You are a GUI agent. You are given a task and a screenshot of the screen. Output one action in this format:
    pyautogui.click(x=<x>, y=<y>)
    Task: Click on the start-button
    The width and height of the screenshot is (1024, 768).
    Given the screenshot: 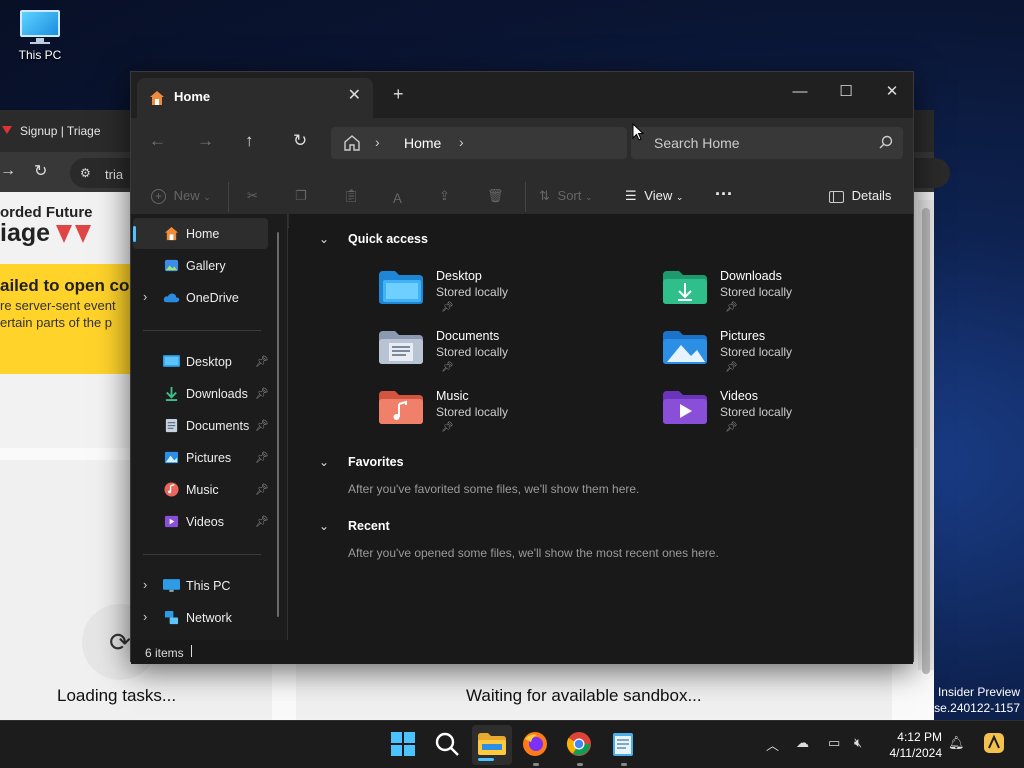 What is the action you would take?
    pyautogui.click(x=404, y=745)
    